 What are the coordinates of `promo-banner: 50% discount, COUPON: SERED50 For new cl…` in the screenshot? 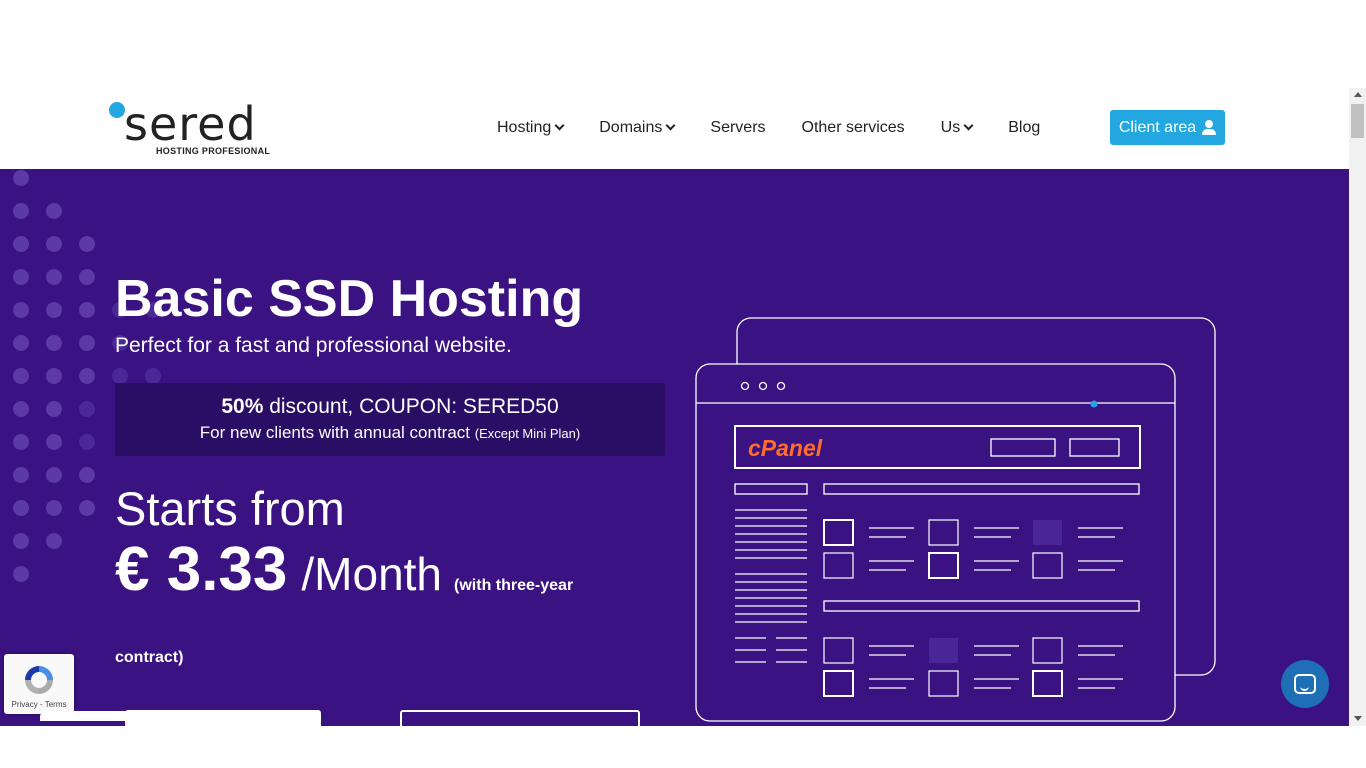 It's located at (390, 419).